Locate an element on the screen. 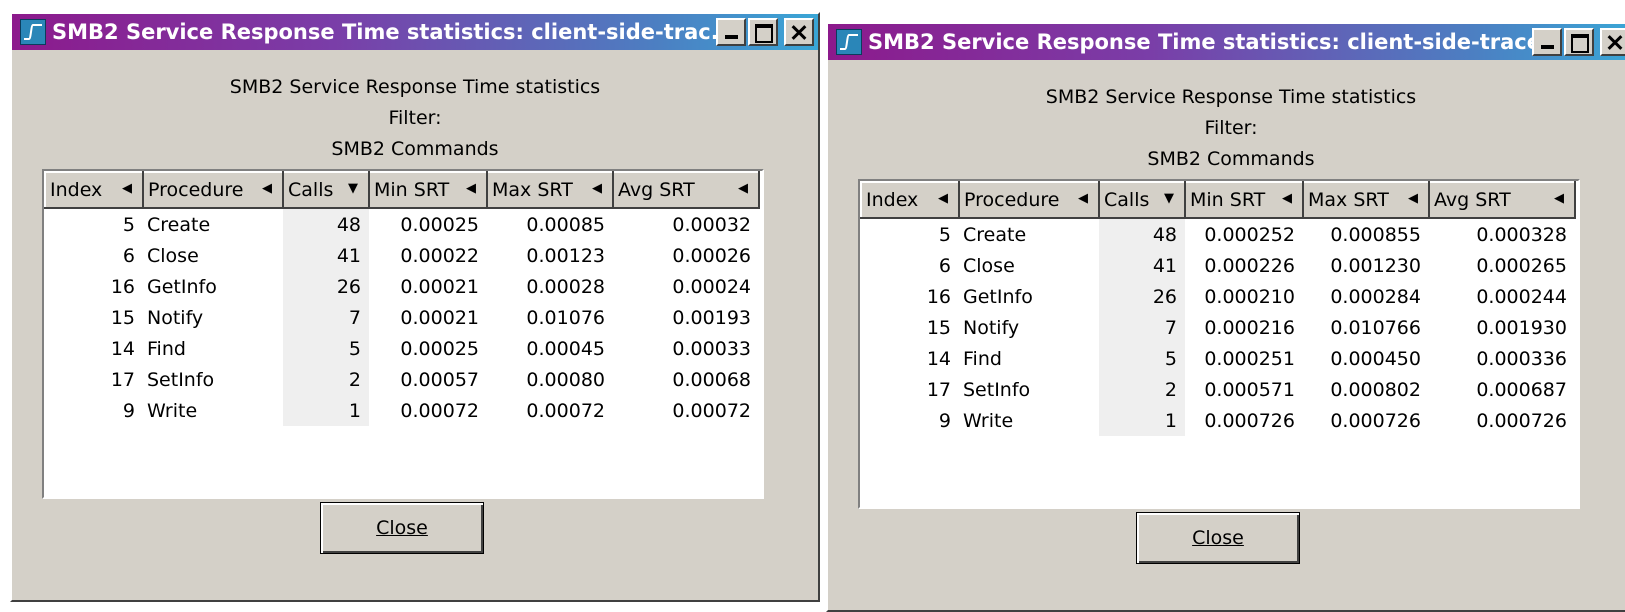 The height and width of the screenshot is (612, 1625). cell-min-srt: 0.000210 is located at coordinates (1249, 296).